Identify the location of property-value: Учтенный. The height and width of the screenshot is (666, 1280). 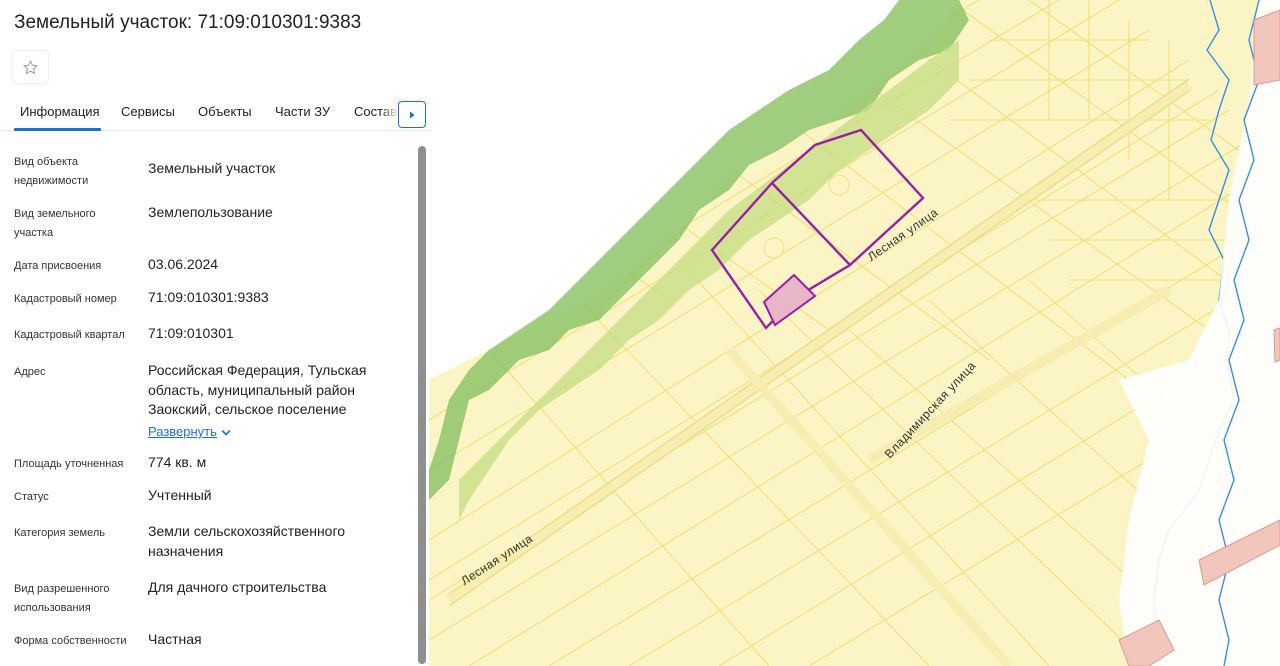
(180, 495).